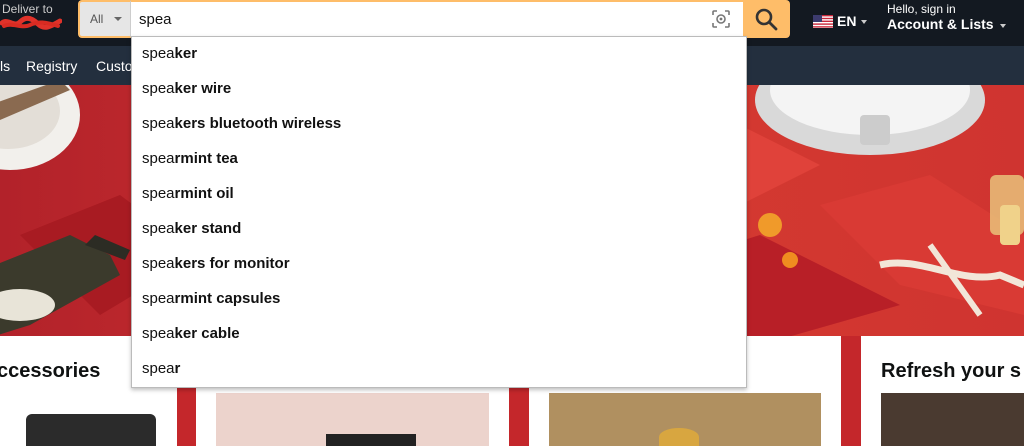 Image resolution: width=1024 pixels, height=446 pixels. I want to click on search-category-select: All, so click(104, 19).